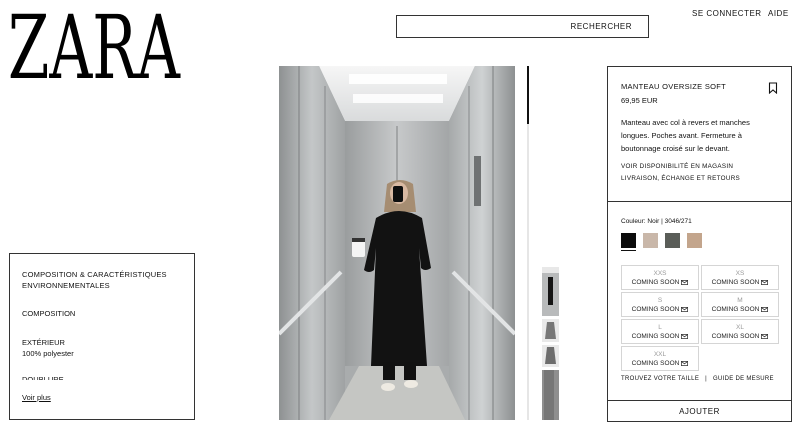  I want to click on size-name: L, so click(660, 327).